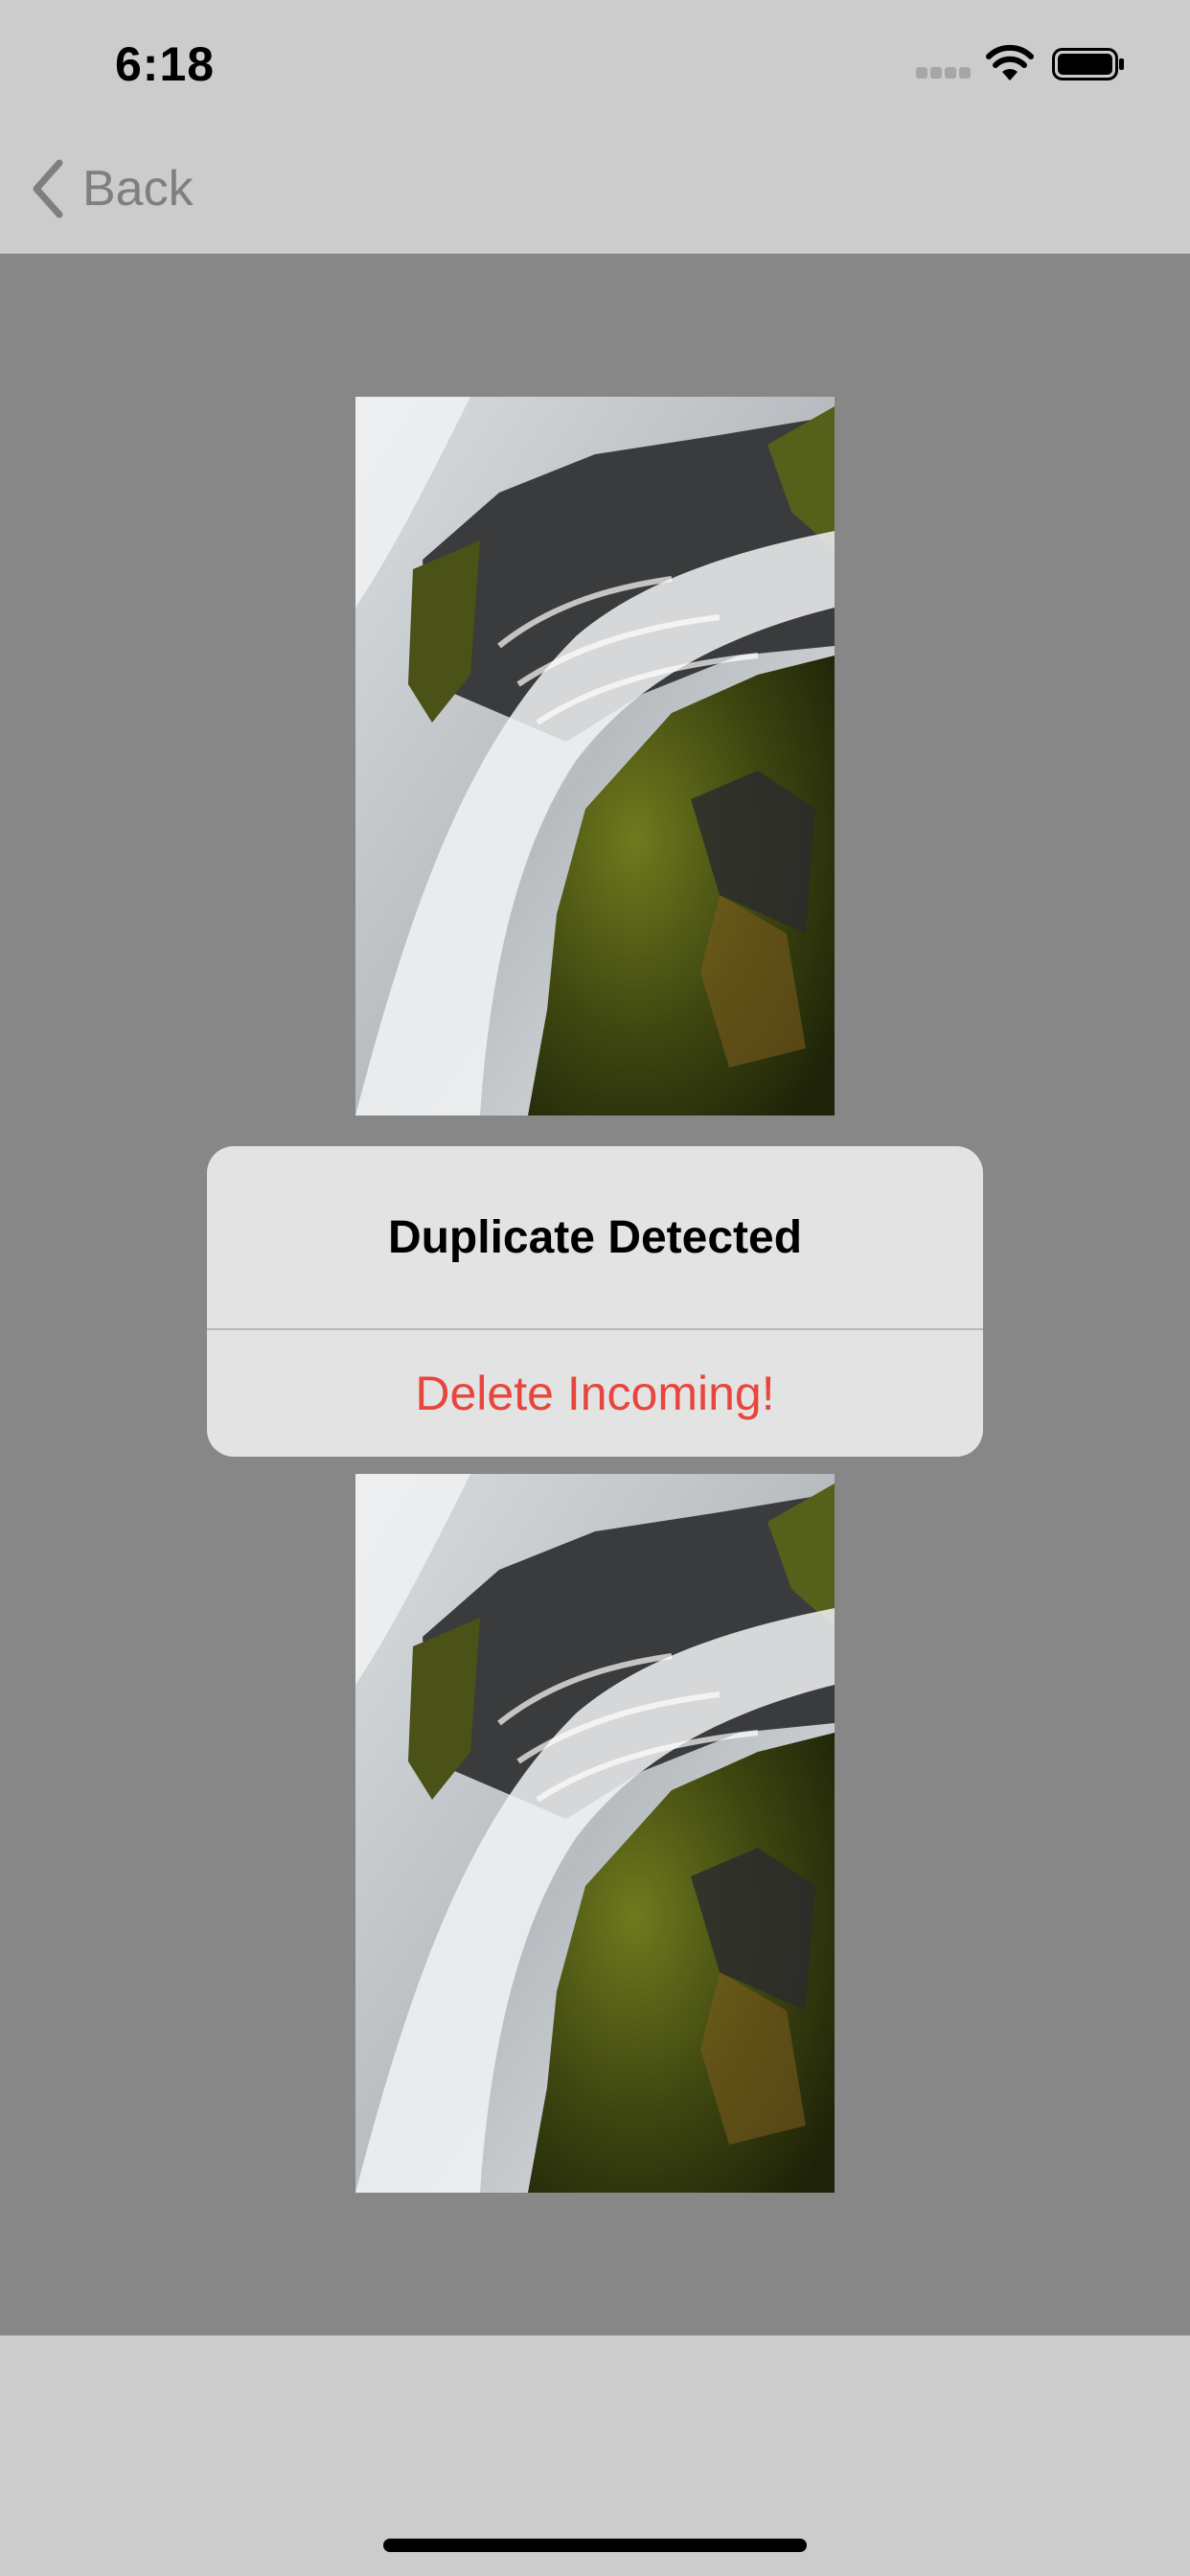  What do you see at coordinates (595, 1237) in the screenshot?
I see `alert-title: Duplicate Detected` at bounding box center [595, 1237].